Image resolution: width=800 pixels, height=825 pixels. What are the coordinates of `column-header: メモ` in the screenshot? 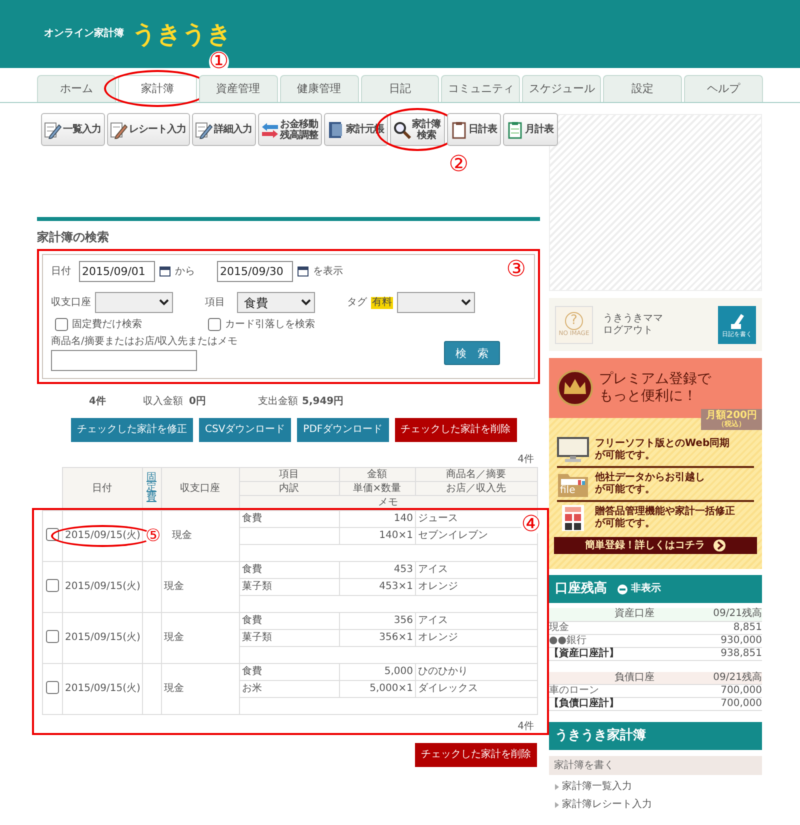 It's located at (388, 502).